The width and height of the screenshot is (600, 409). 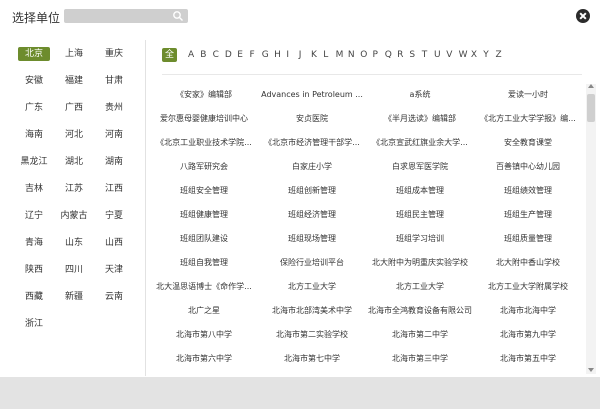 I want to click on close-icon, so click(x=583, y=16).